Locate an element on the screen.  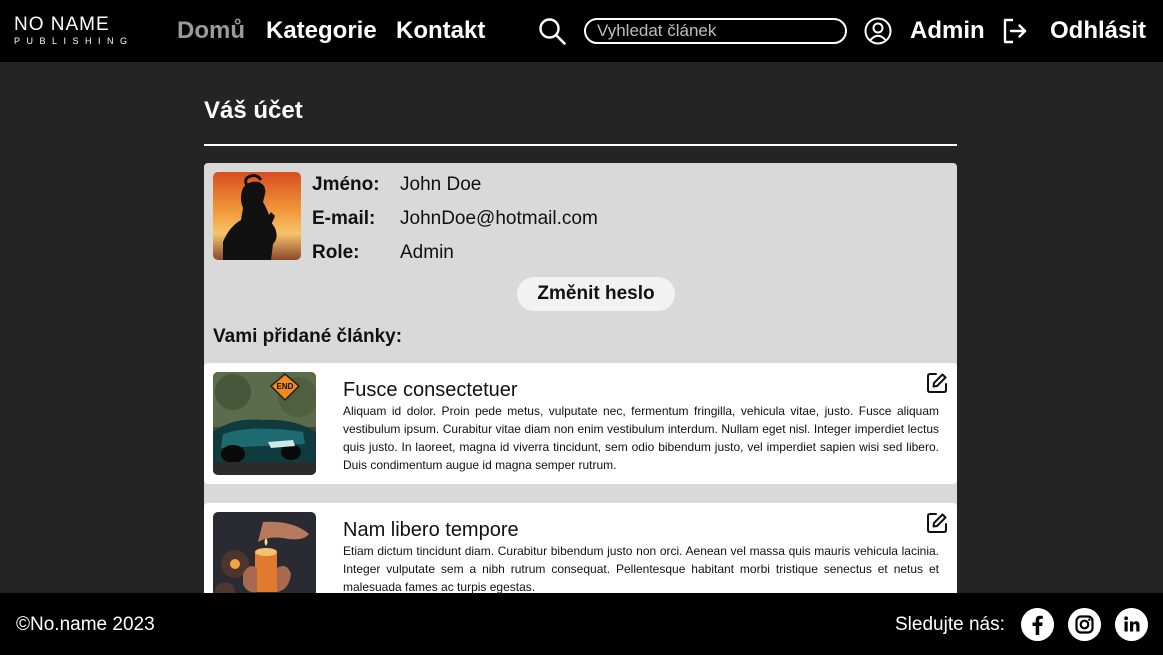
follow-us-label: Sledujte nás: is located at coordinates (950, 624).